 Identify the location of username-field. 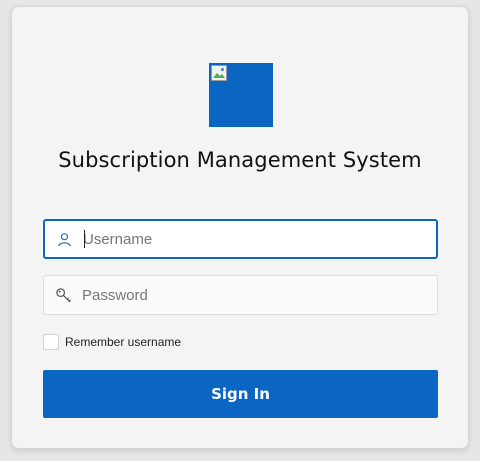
(240, 239).